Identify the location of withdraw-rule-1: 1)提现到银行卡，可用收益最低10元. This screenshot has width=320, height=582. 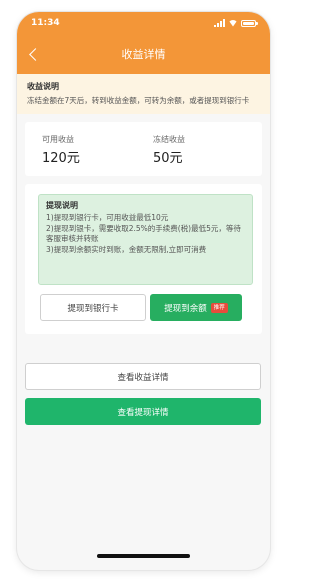
(107, 217).